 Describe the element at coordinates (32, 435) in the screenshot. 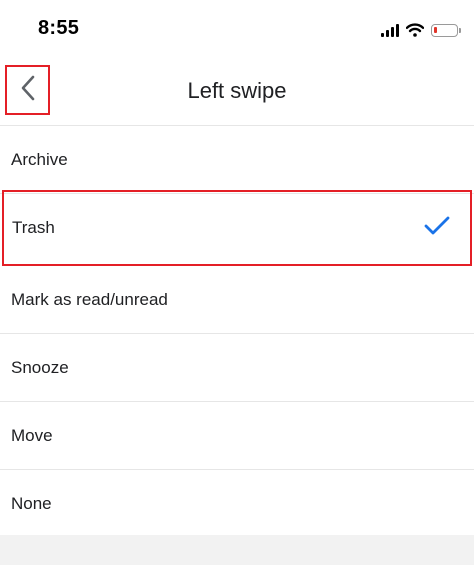

I see `option-label: Move` at that location.